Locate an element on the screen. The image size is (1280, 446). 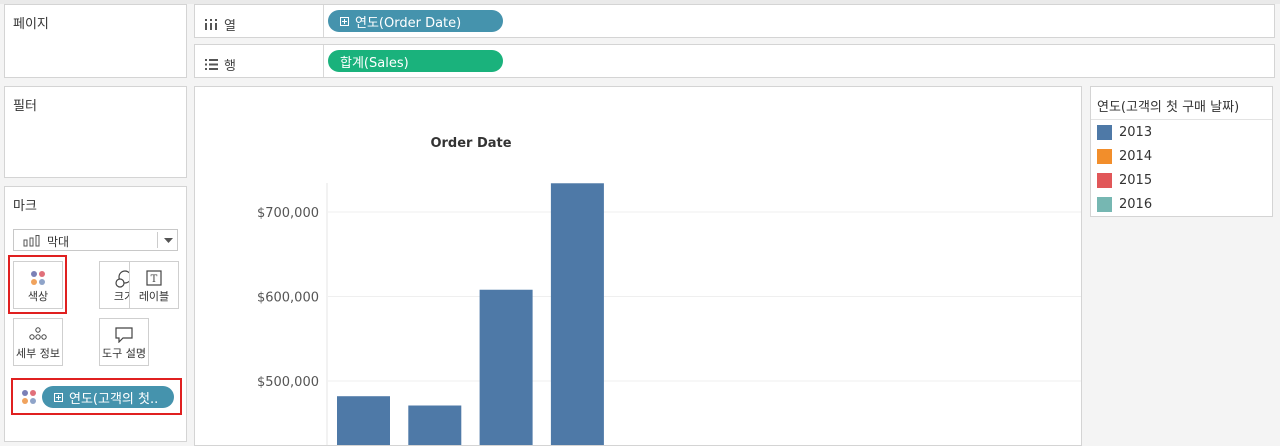
bar-chart-icon is located at coordinates (31, 241).